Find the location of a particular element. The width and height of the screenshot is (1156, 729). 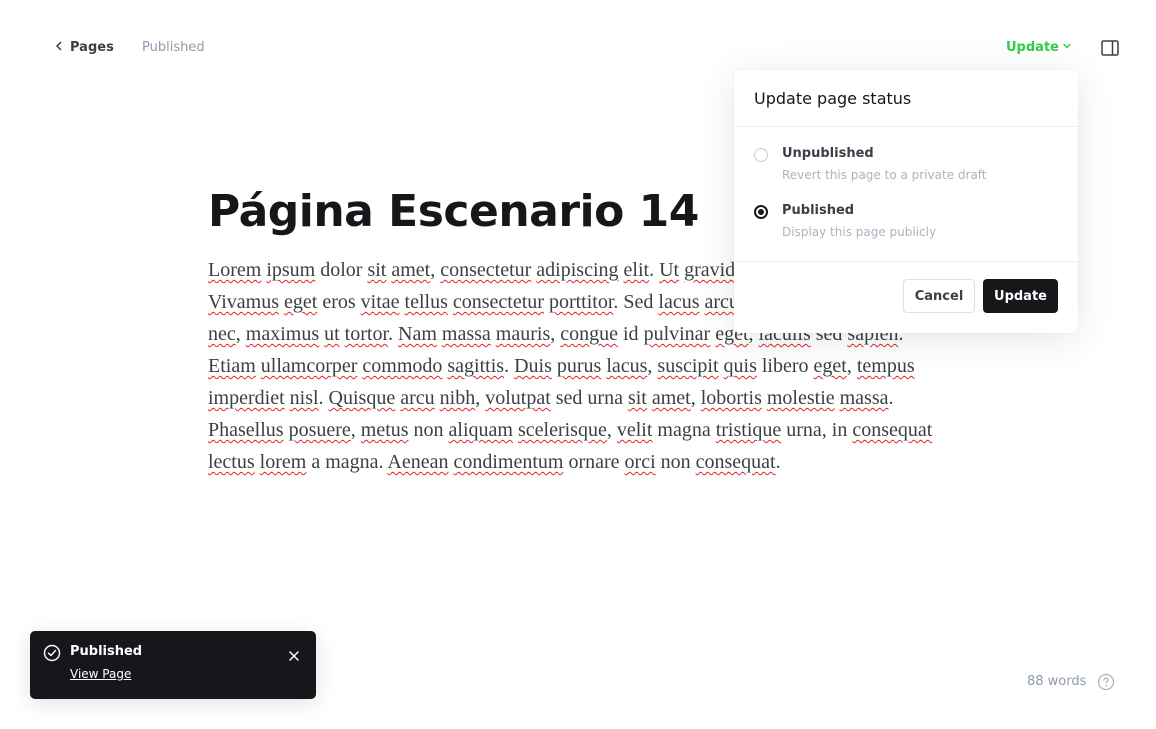

spellcheck-word: ut is located at coordinates (332, 334).